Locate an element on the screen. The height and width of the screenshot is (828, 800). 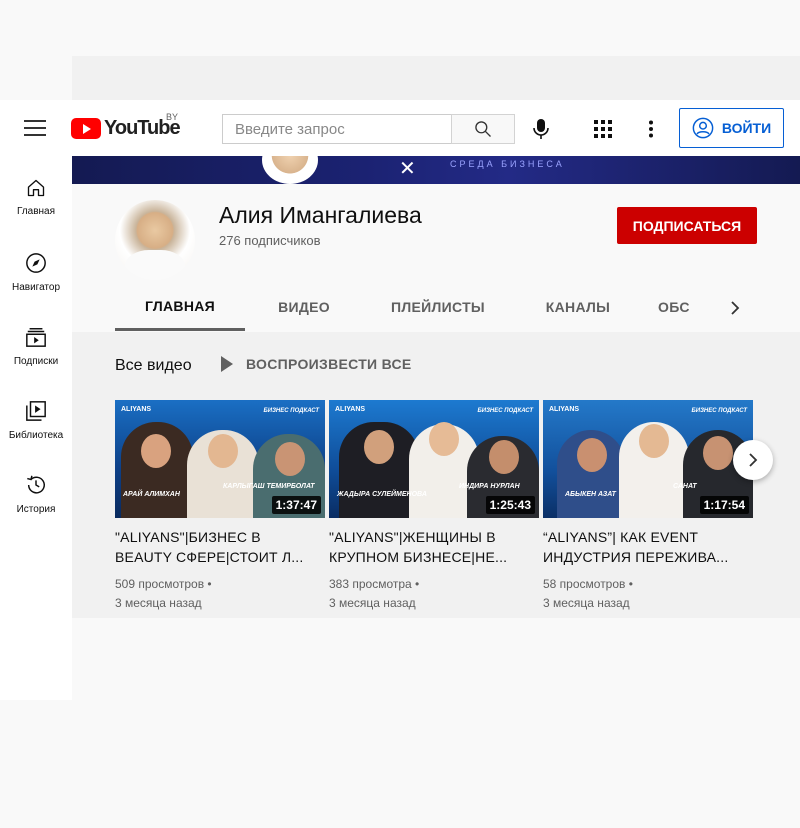
channel-name: Алия Имангалиева is located at coordinates (320, 215).